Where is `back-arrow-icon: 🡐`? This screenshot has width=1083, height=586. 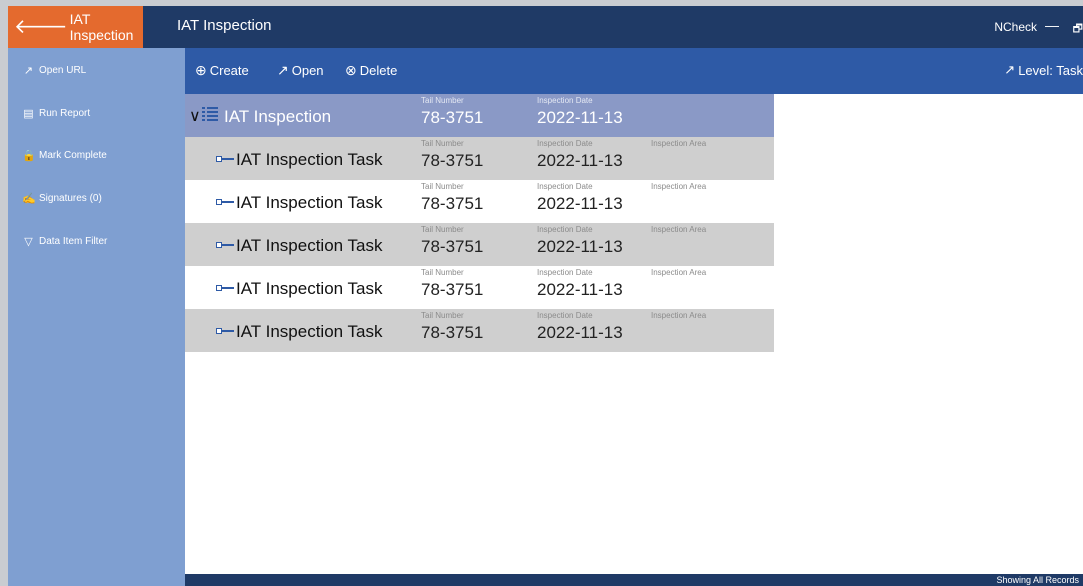 back-arrow-icon: 🡐 is located at coordinates (41, 27).